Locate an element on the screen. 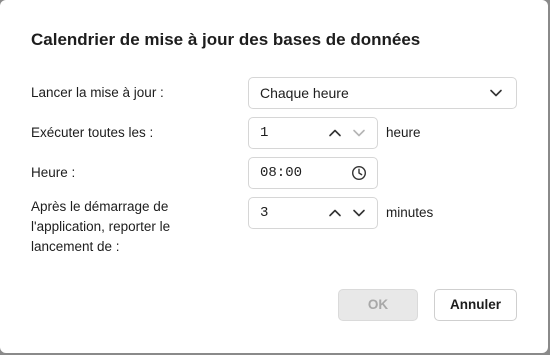 The width and height of the screenshot is (550, 355). launch-label: Lancer la mise à jour : is located at coordinates (97, 92).